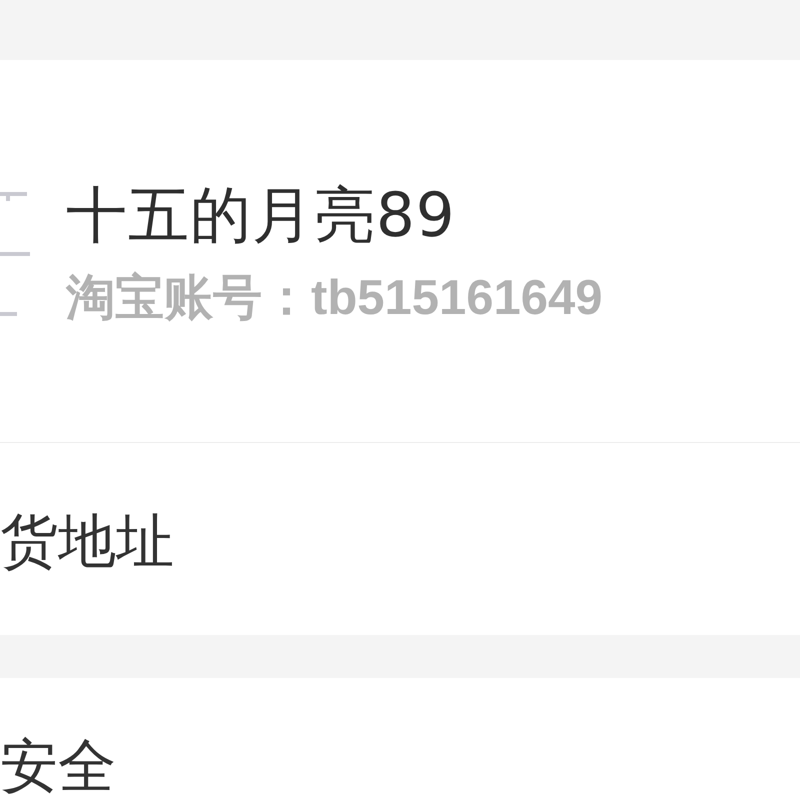 The image size is (800, 800). Describe the element at coordinates (15, 255) in the screenshot. I see `partial-avatar-icon` at that location.